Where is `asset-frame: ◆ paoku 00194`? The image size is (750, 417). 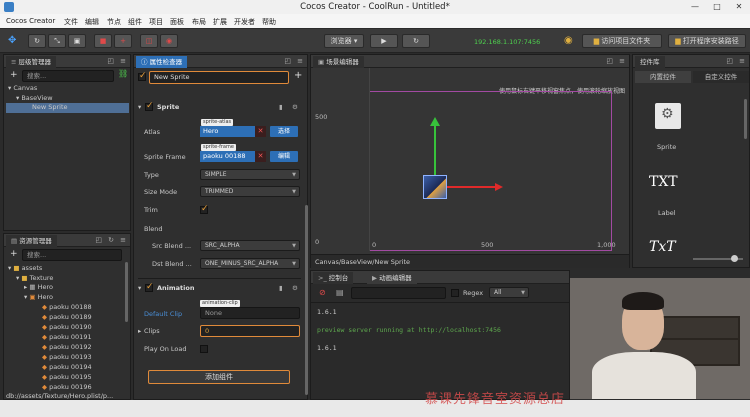 asset-frame: ◆ paoku 00194 is located at coordinates (67, 367).